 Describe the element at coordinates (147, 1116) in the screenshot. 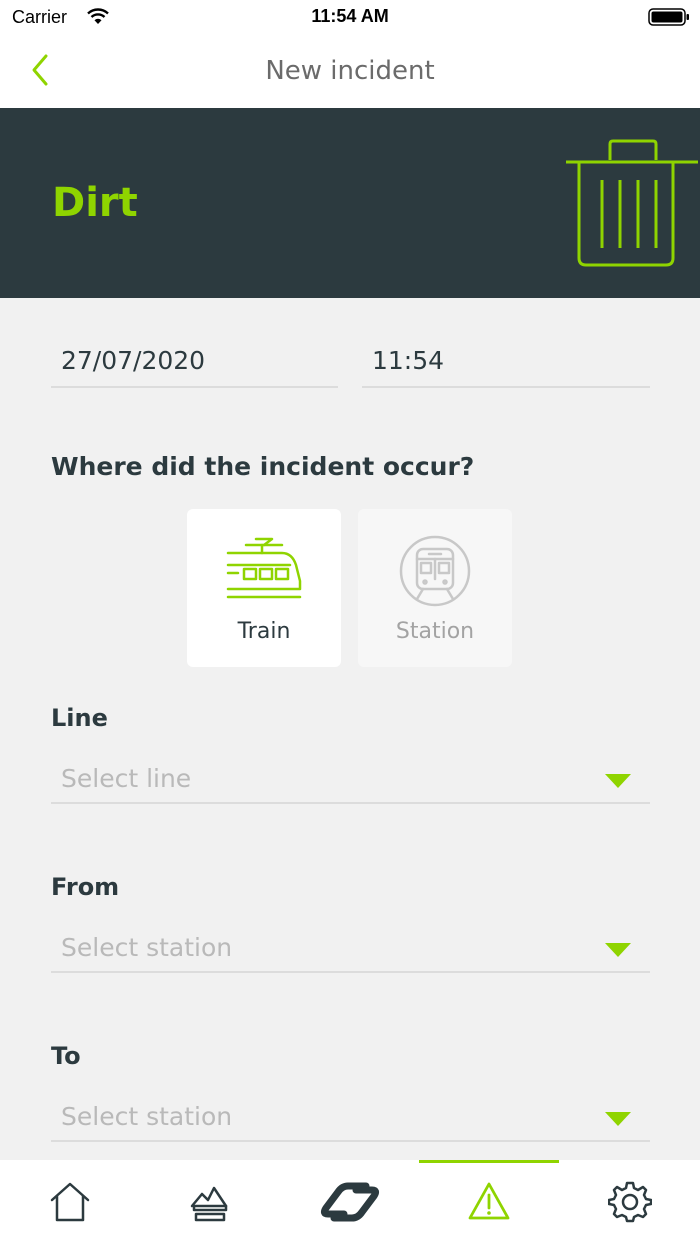

I see `to-station-placeholder: Select station` at that location.